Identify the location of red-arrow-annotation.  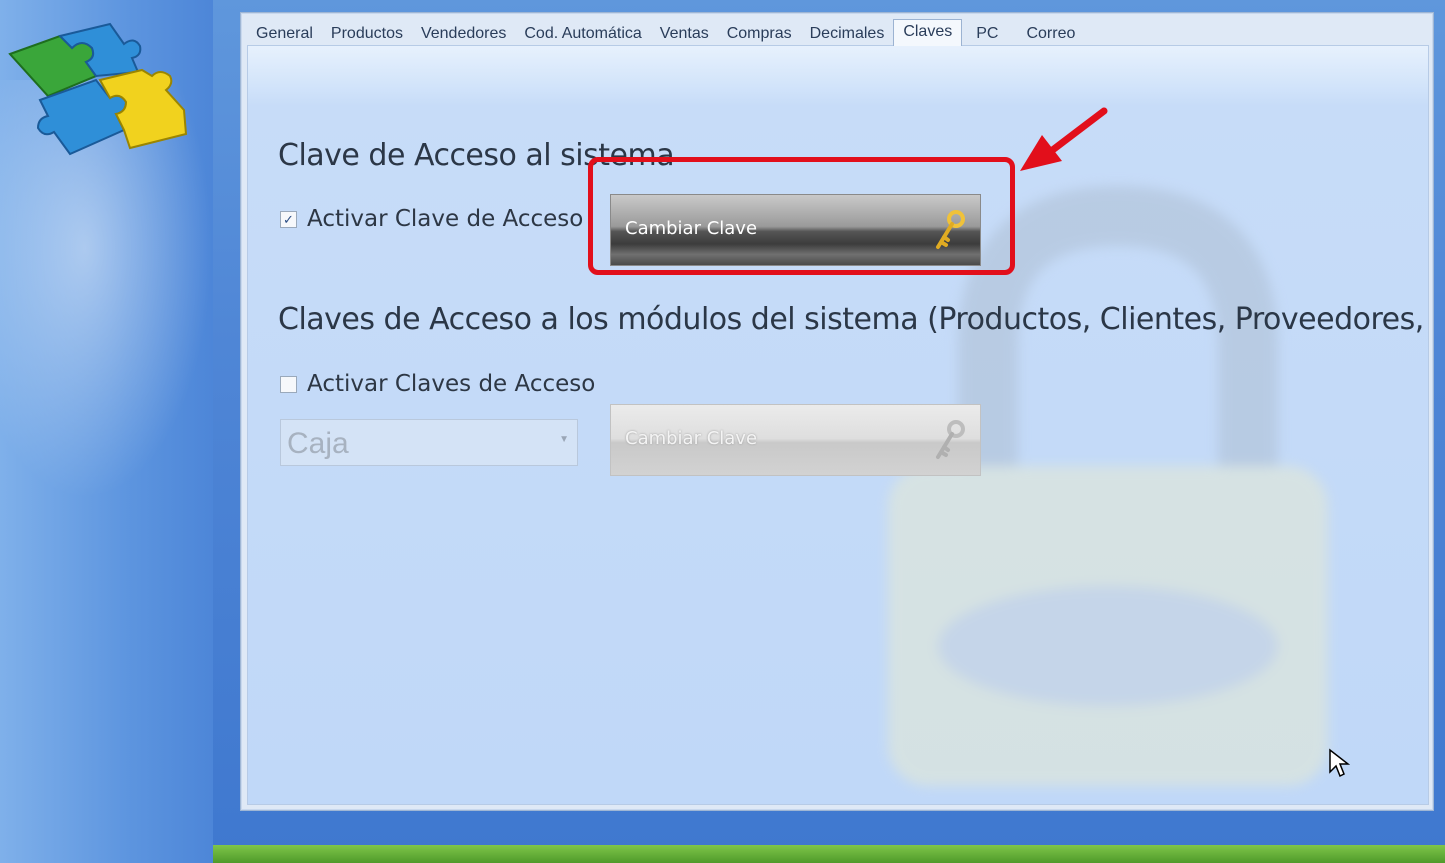
(1064, 139).